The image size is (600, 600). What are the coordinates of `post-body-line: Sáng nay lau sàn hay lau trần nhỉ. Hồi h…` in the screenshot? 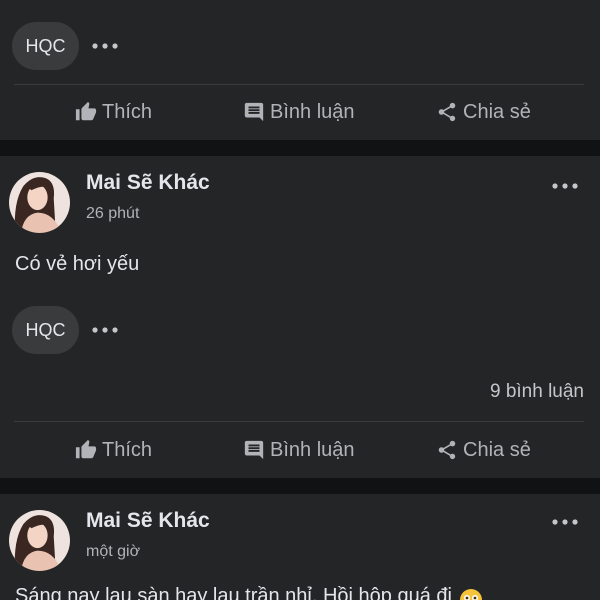 It's located at (300, 591).